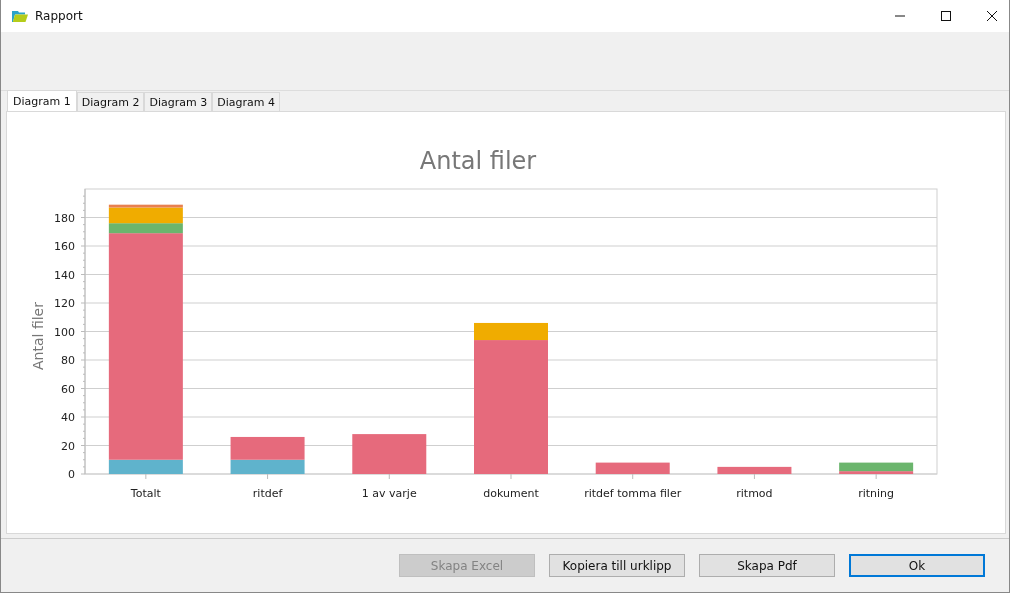 The width and height of the screenshot is (1010, 593). Describe the element at coordinates (64, 218) in the screenshot. I see `tick-label: 180` at that location.